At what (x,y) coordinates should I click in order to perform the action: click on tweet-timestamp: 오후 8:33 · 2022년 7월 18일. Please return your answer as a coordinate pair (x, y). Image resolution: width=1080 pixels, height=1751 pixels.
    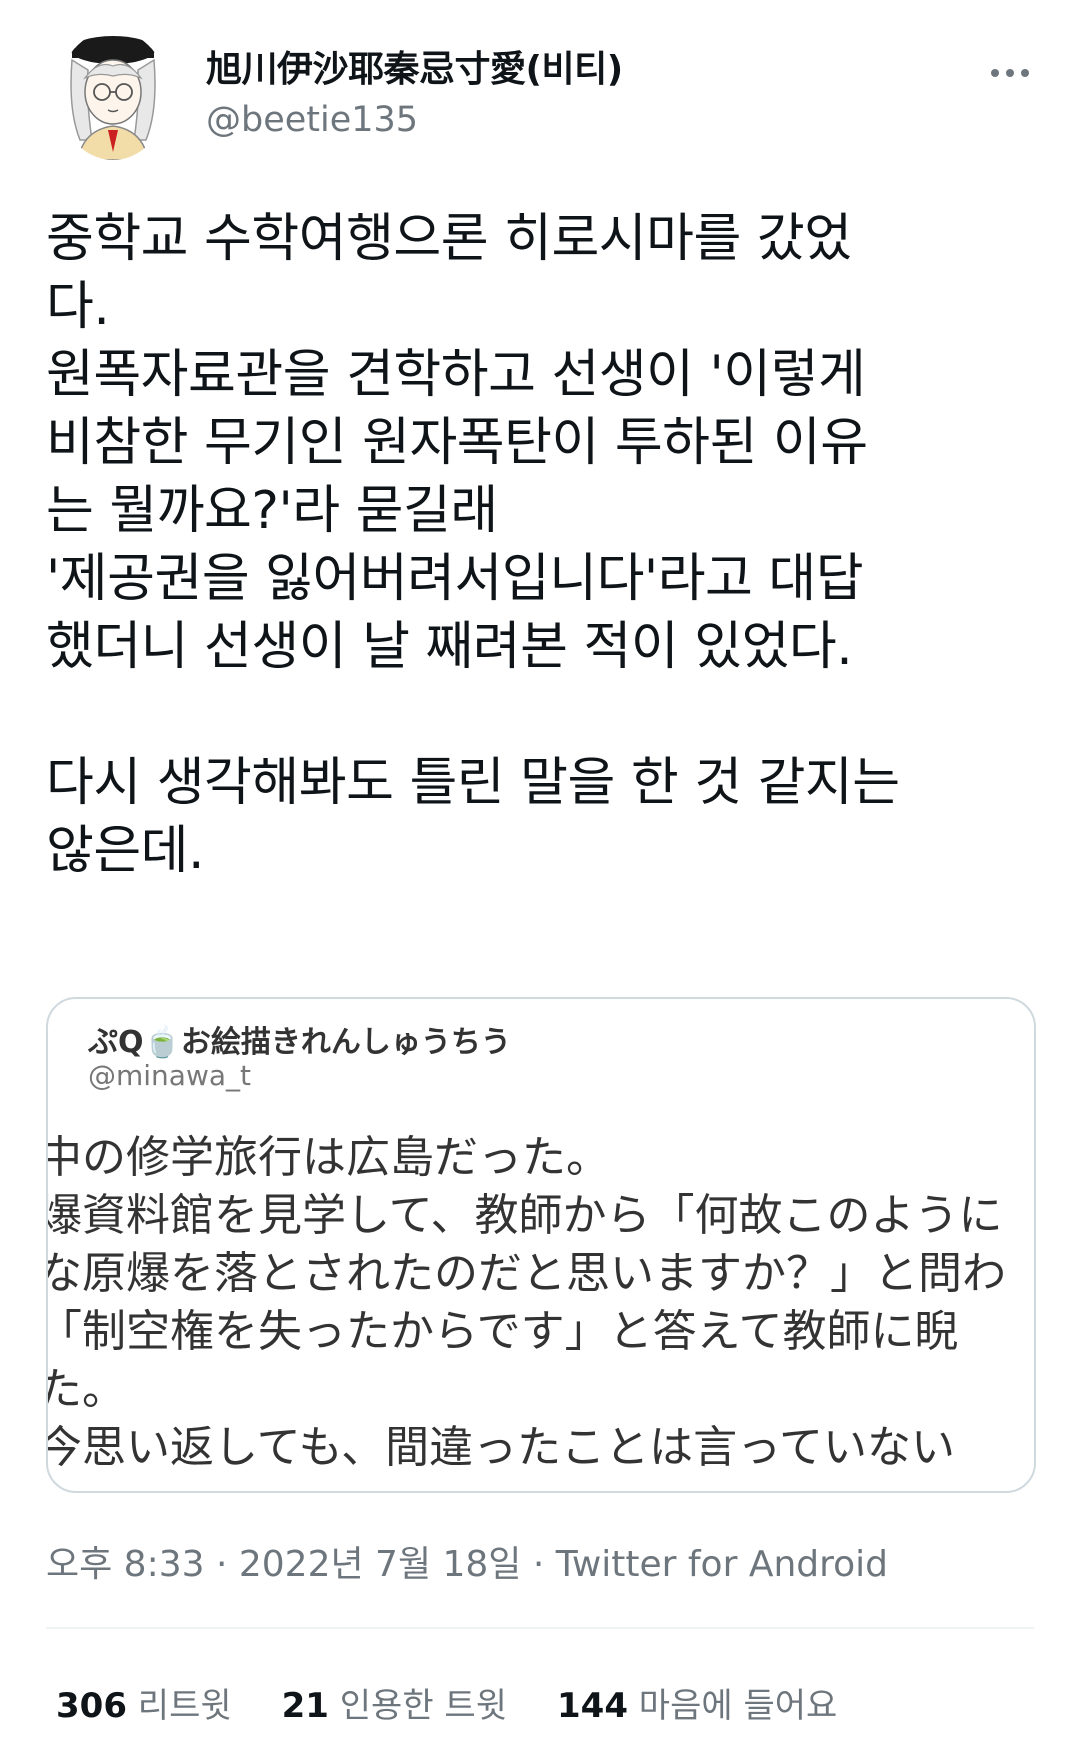
    Looking at the image, I should click on (283, 1564).